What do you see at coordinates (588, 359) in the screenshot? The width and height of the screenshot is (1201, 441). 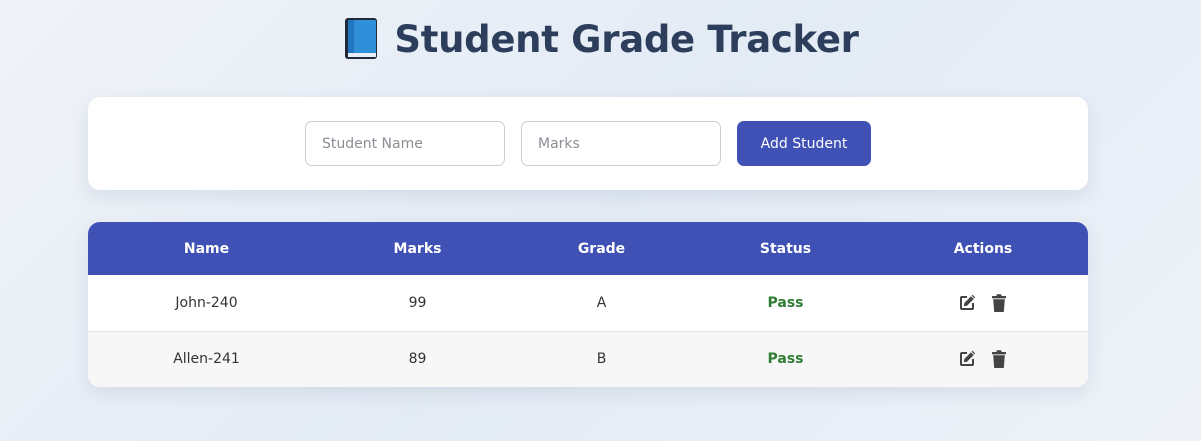 I see `table-row: Allen-241 89 B Pass` at bounding box center [588, 359].